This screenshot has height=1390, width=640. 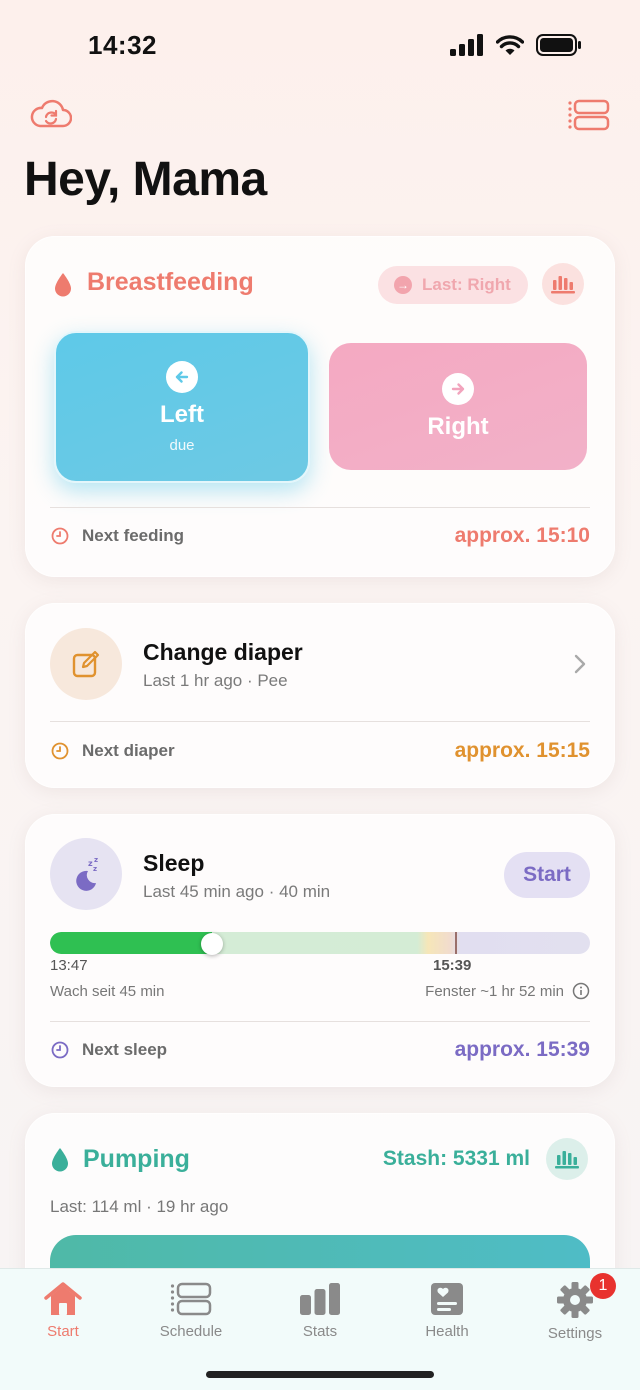 What do you see at coordinates (458, 388) in the screenshot?
I see `arrow-right-icon` at bounding box center [458, 388].